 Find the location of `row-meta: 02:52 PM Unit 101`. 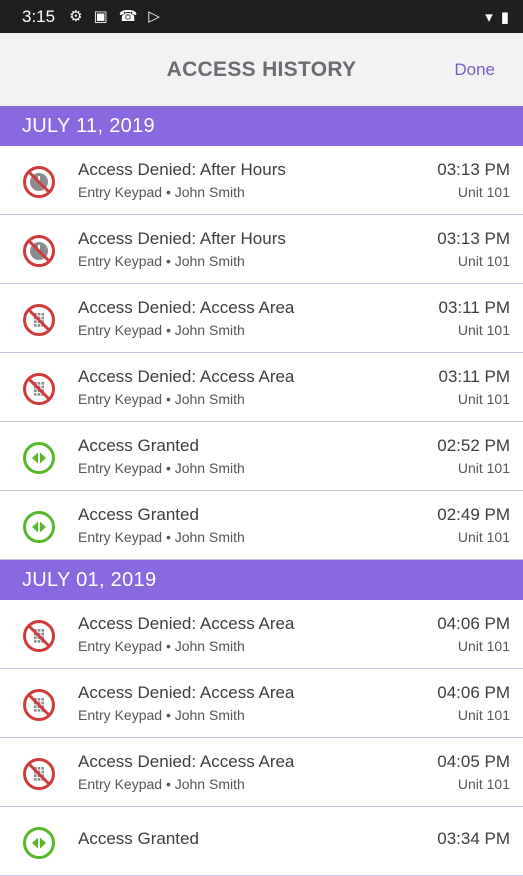

row-meta: 02:52 PM Unit 101 is located at coordinates (480, 456).